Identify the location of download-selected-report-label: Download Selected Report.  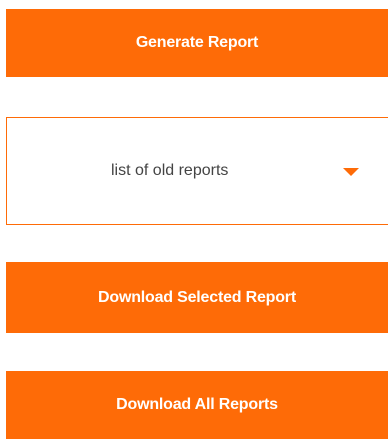
(197, 297).